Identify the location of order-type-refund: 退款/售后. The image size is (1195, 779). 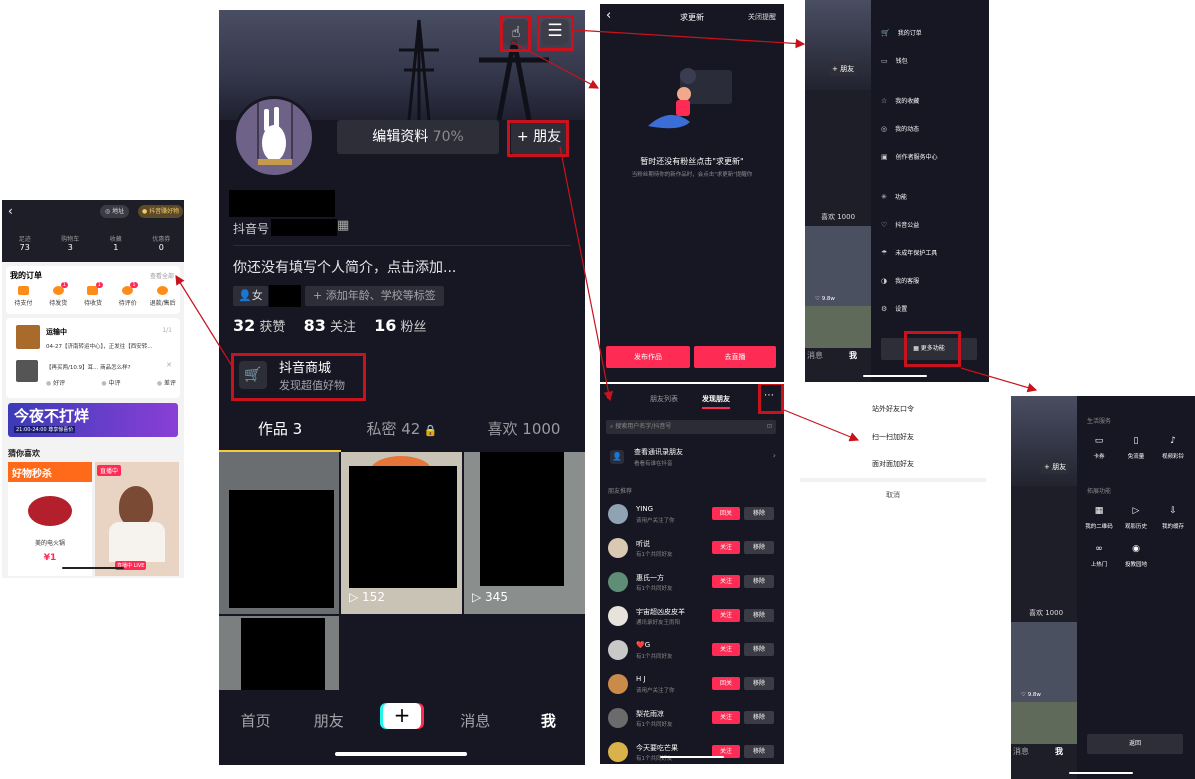
(162, 296).